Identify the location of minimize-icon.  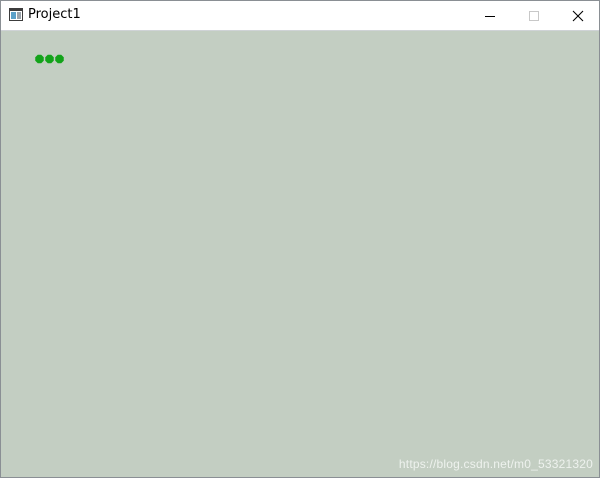
(490, 16).